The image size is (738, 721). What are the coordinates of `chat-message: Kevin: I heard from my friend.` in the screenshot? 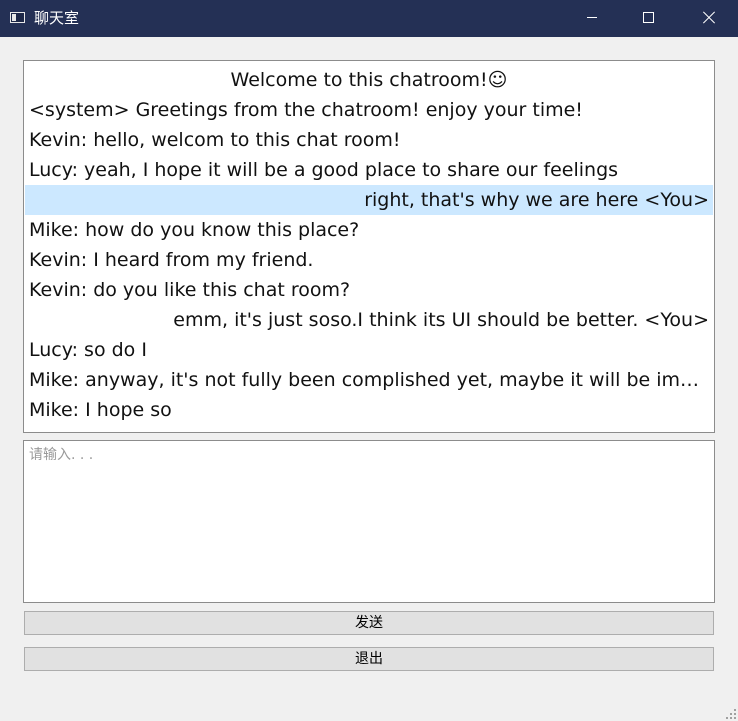 It's located at (369, 260).